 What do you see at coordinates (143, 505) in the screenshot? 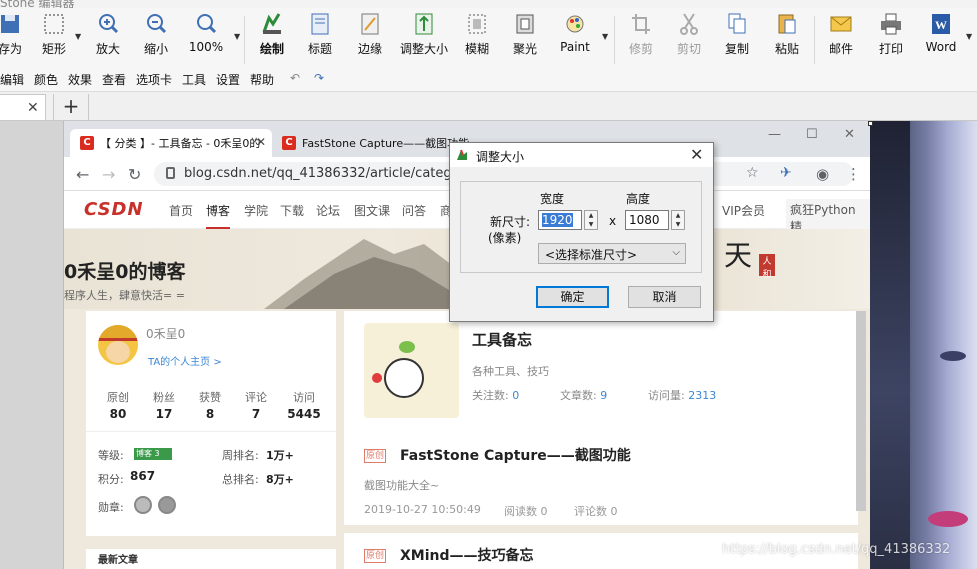
I see `medal-icon` at bounding box center [143, 505].